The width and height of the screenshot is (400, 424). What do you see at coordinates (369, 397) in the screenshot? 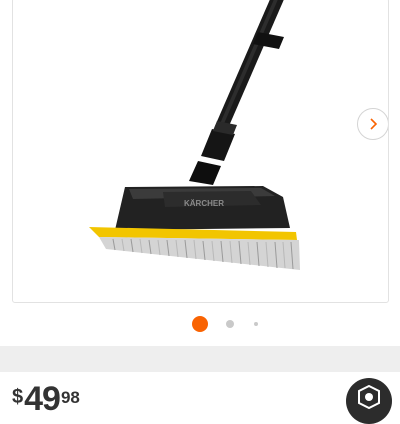
I see `chat-badge-icon` at bounding box center [369, 397].